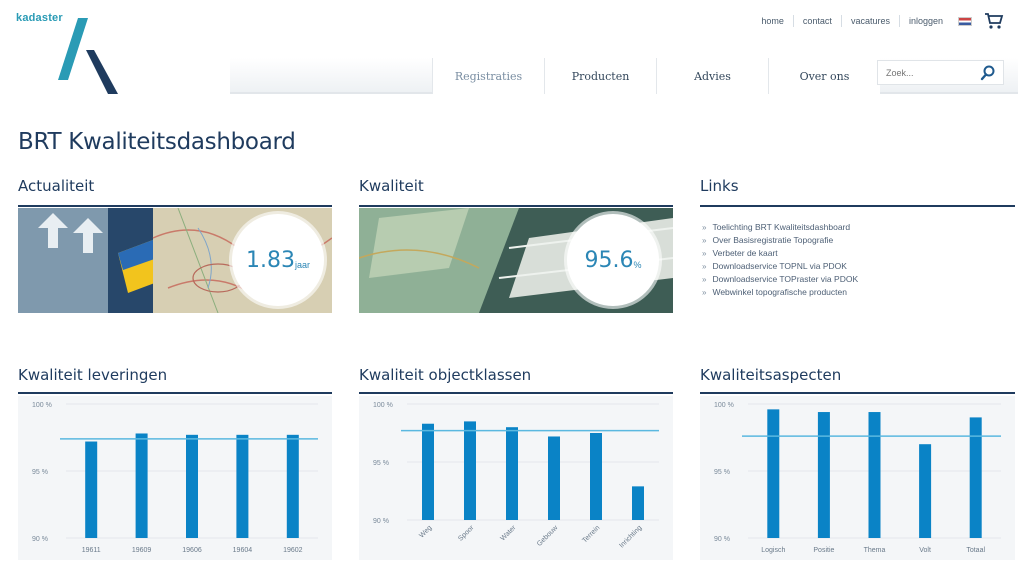 This screenshot has height=565, width=1018. What do you see at coordinates (857, 393) in the screenshot?
I see `chart-rule-kwaliteitsaspecten` at bounding box center [857, 393].